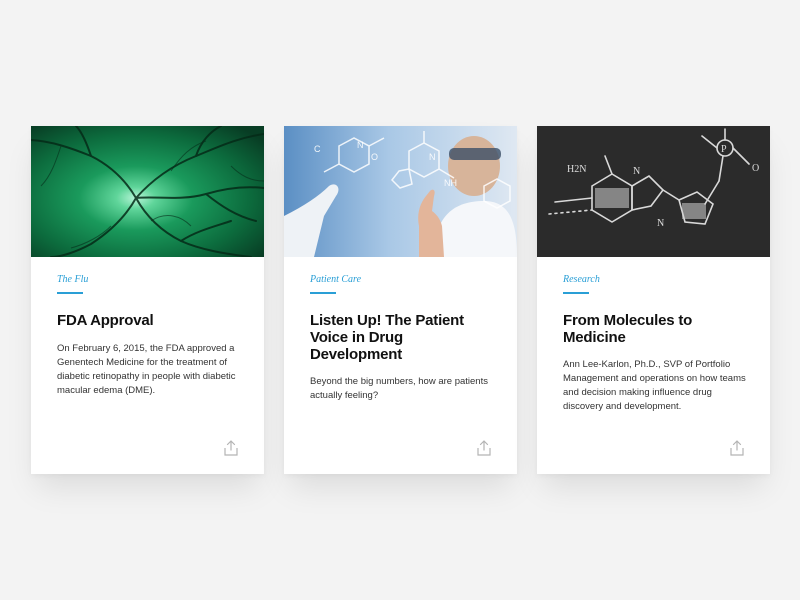 The image size is (800, 600). I want to click on card-image-scientist: N O N NH C, so click(400, 191).